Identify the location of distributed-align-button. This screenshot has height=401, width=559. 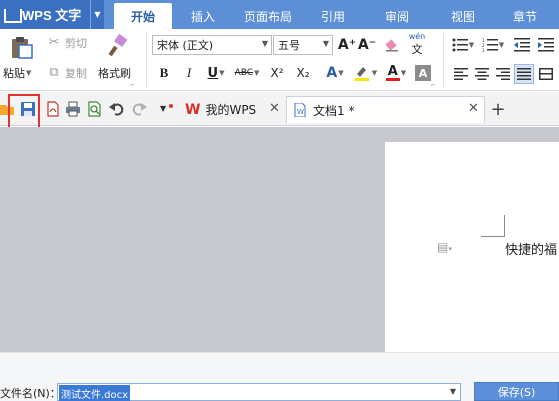
(546, 74).